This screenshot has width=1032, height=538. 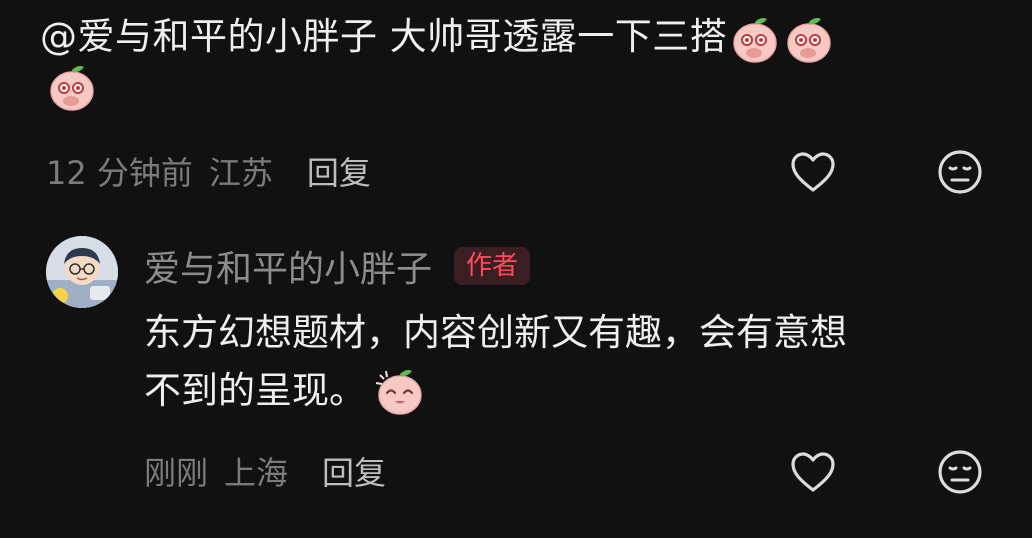 I want to click on reply-comment-meta: 刚刚 上海 回复, so click(x=265, y=471).